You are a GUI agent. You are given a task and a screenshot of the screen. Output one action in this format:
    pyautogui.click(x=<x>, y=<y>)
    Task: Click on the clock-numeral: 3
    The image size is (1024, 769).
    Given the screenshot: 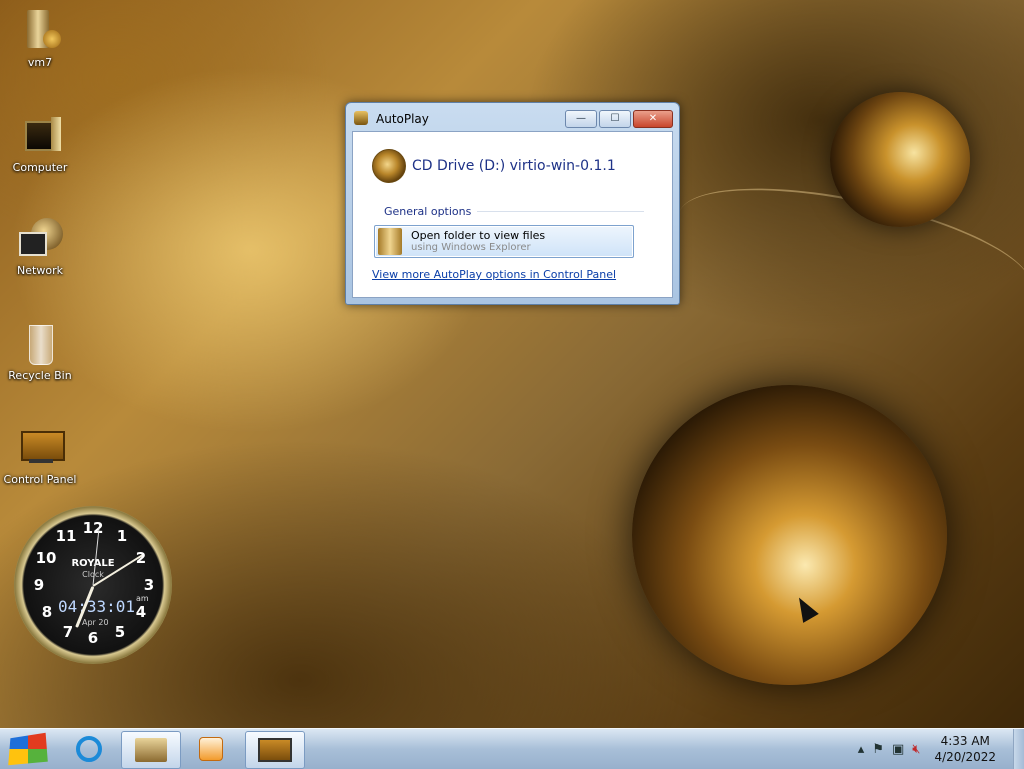 What is the action you would take?
    pyautogui.click(x=149, y=585)
    